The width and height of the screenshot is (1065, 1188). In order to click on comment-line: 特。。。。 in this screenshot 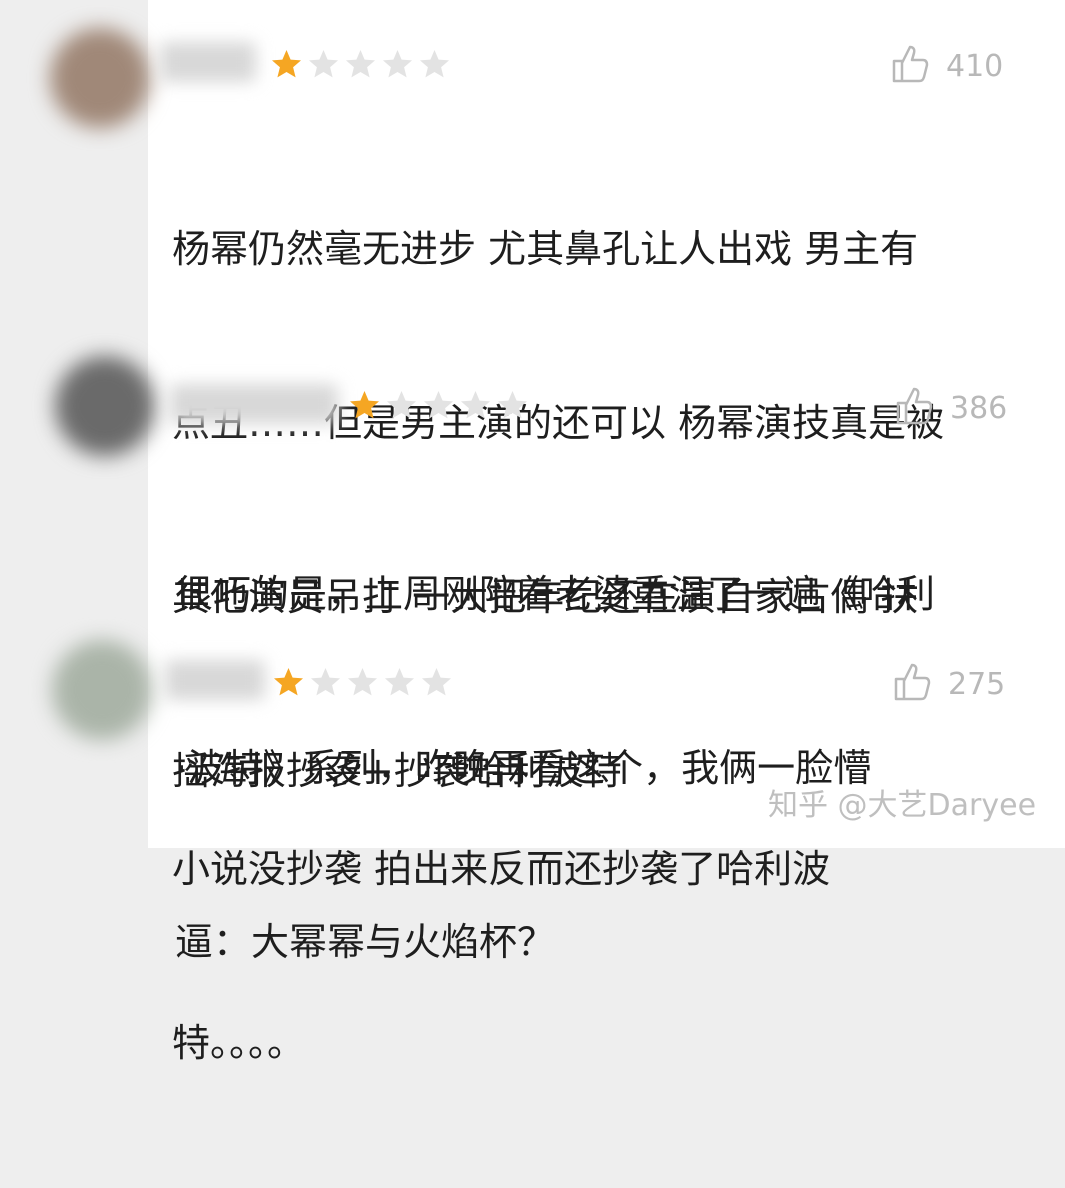, I will do `click(239, 1043)`.